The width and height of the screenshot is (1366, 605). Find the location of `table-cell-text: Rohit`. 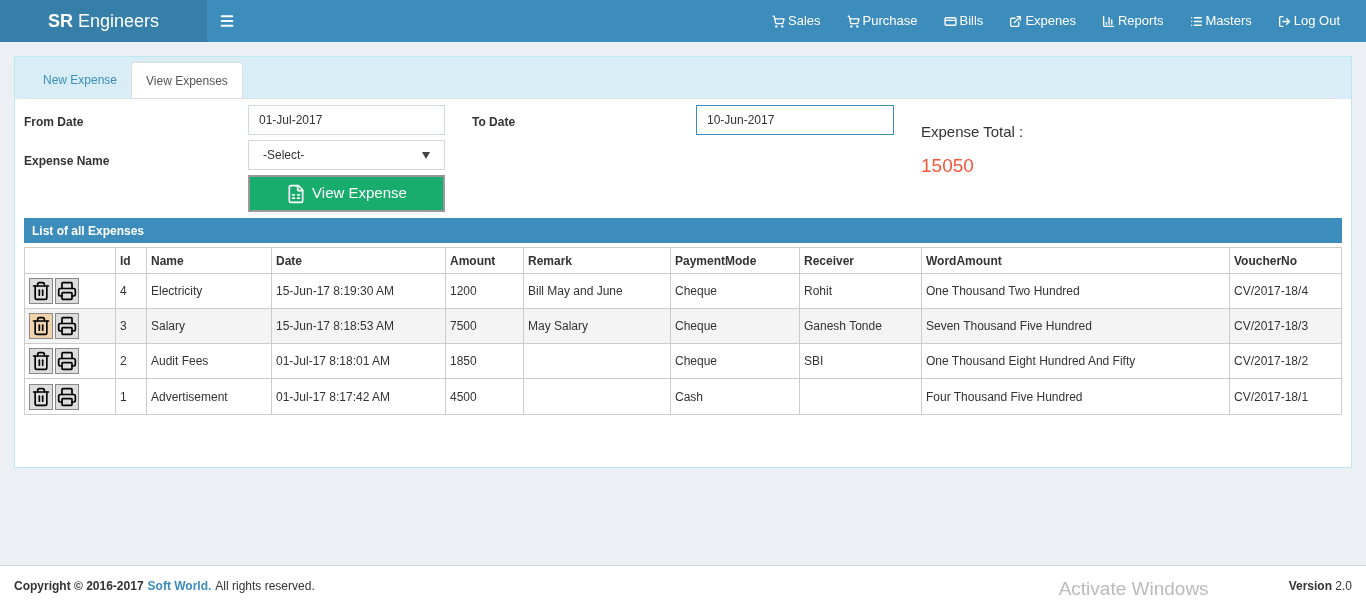

table-cell-text: Rohit is located at coordinates (818, 291).